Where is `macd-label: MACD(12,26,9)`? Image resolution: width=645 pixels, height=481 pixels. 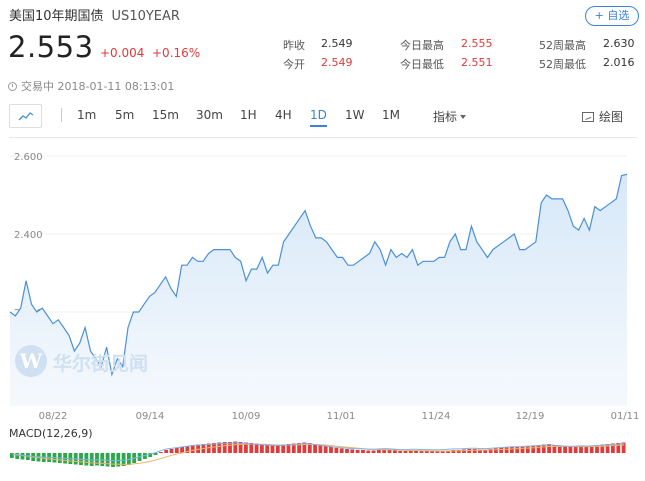 macd-label: MACD(12,26,9) is located at coordinates (51, 433).